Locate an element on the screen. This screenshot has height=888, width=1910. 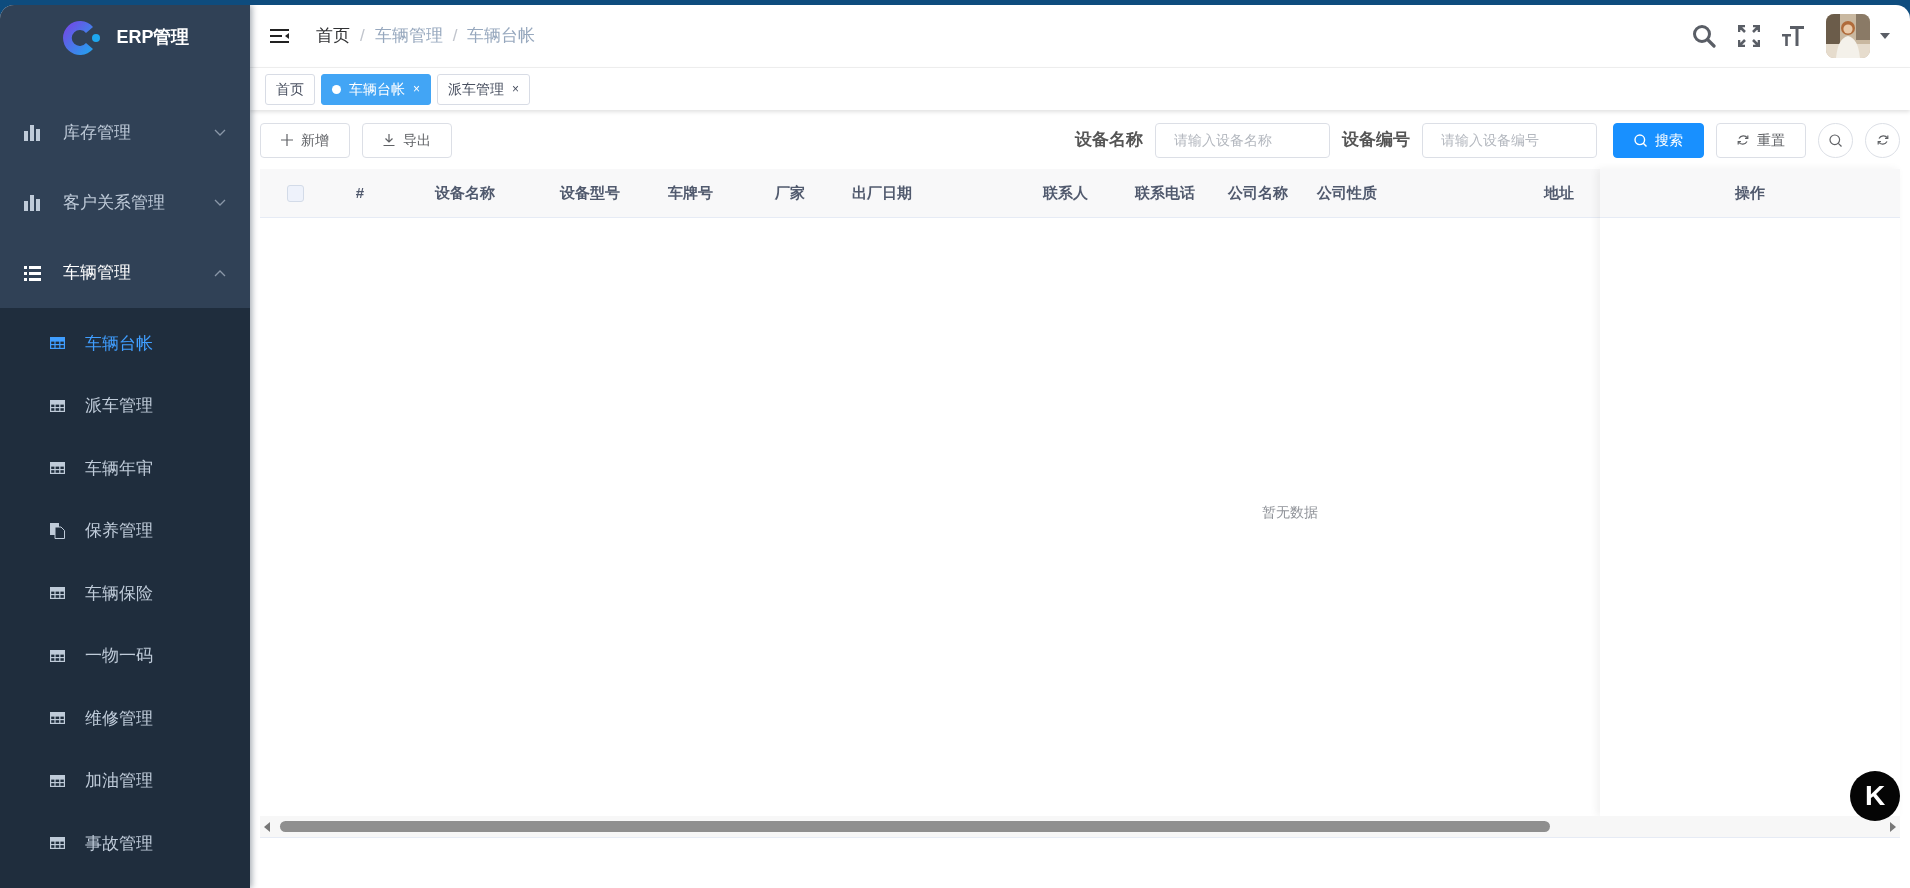
checkbox is located at coordinates (295, 193).